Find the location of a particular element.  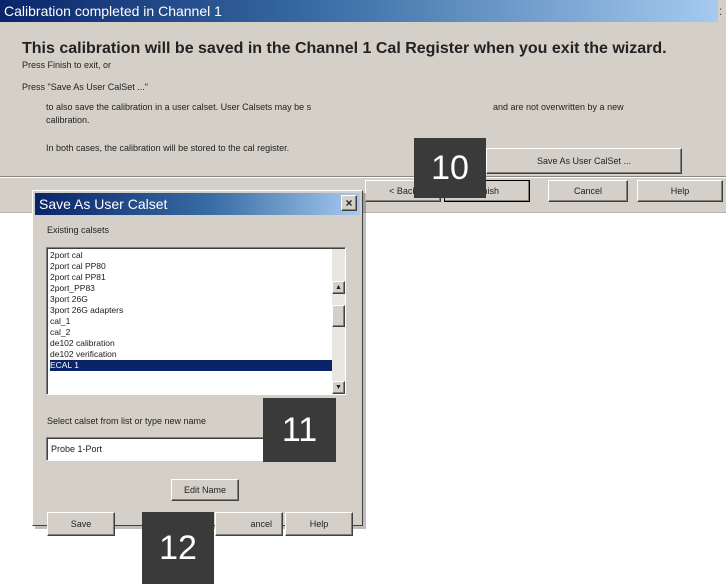

list-item: 2port cal PP81 is located at coordinates (192, 277).